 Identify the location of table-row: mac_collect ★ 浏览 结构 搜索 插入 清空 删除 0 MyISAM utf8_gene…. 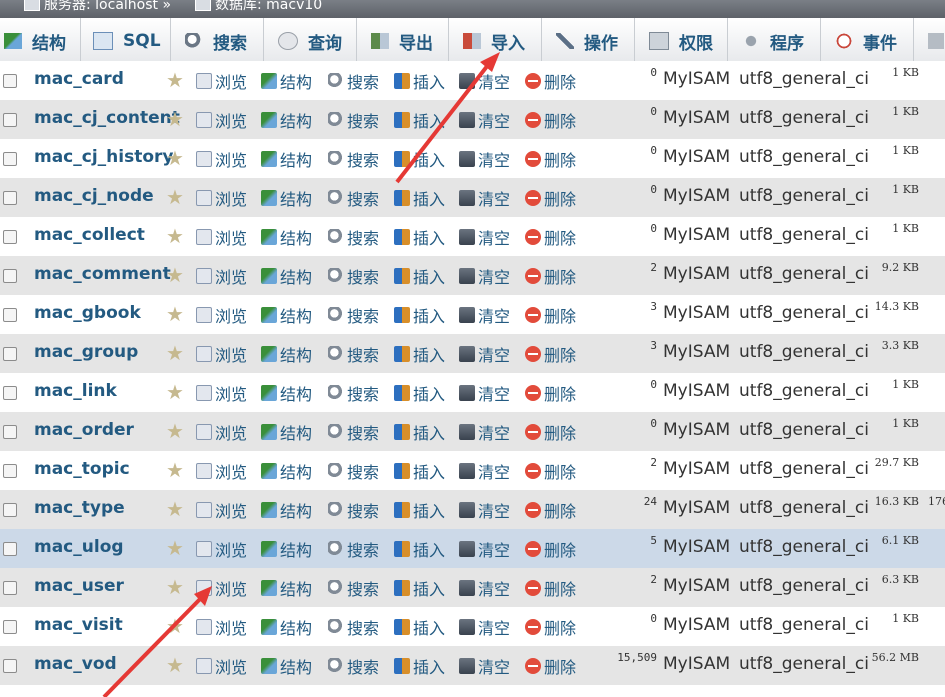
(472, 236).